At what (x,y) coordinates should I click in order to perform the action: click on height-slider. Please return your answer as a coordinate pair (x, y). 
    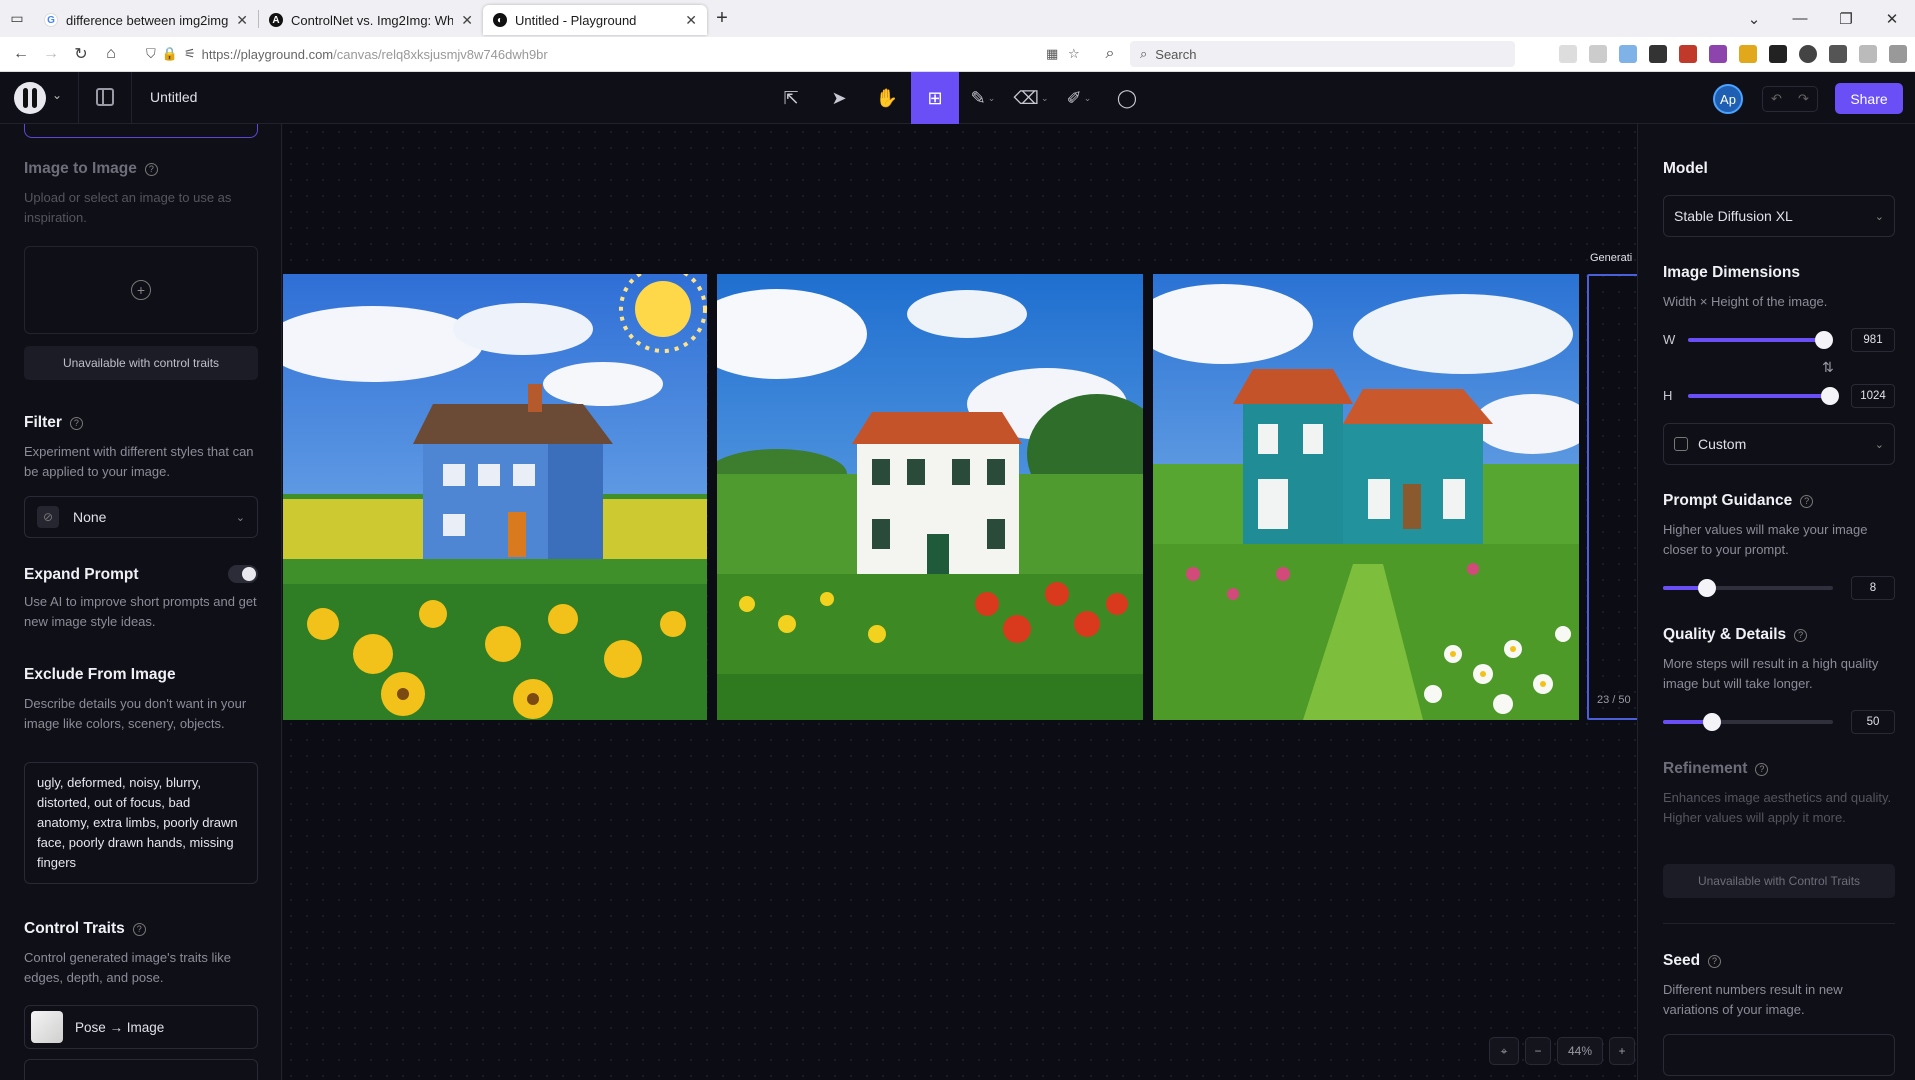
    Looking at the image, I should click on (1763, 396).